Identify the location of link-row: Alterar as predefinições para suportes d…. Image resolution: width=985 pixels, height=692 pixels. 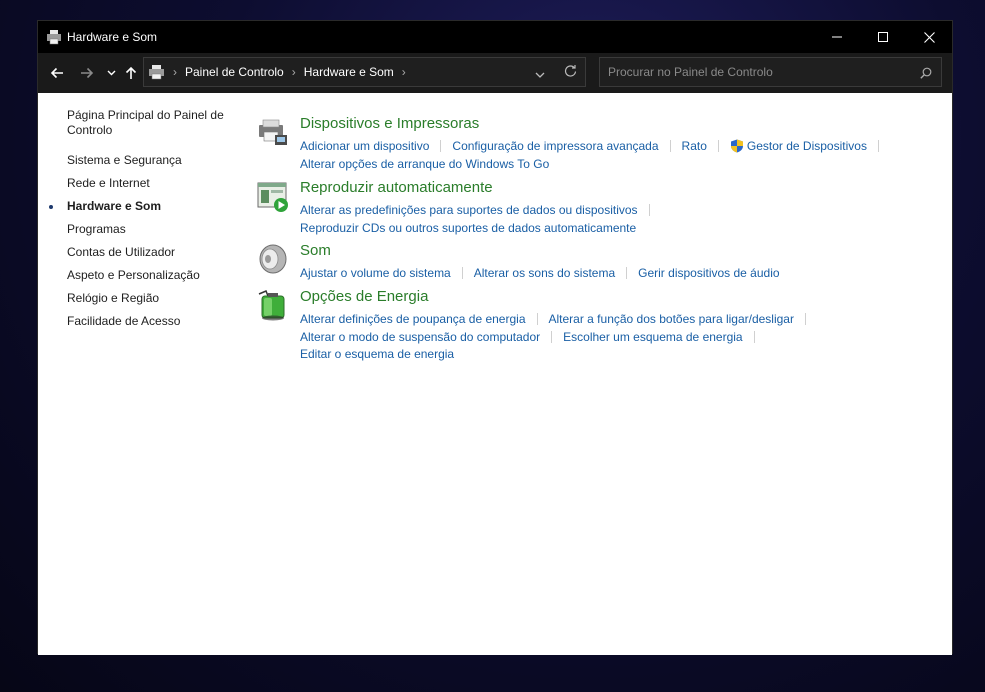
(480, 210).